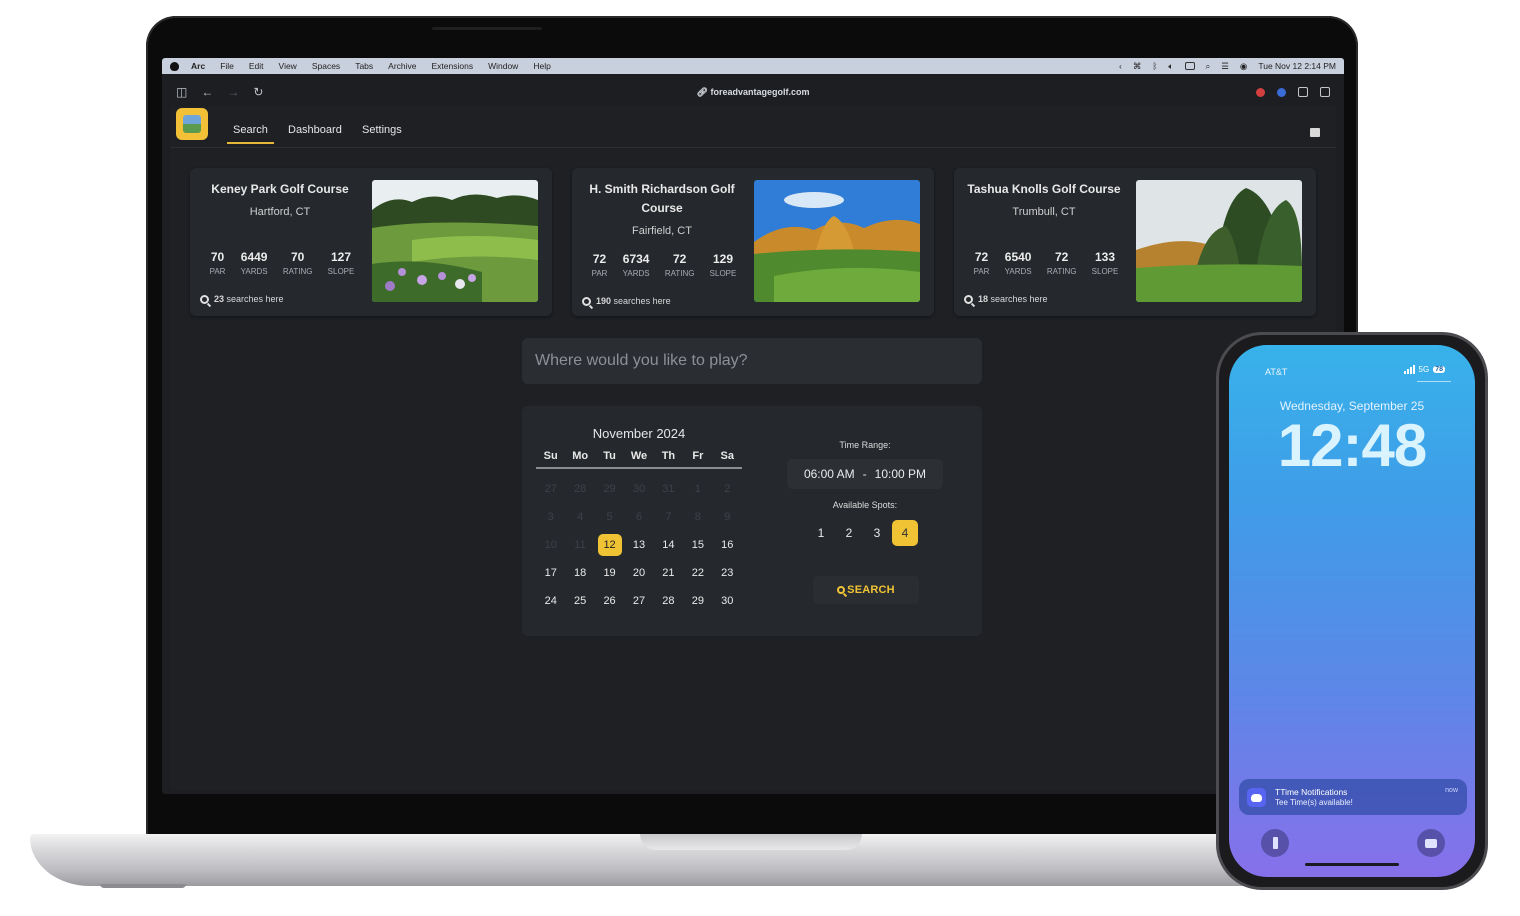 Image resolution: width=1520 pixels, height=916 pixels. What do you see at coordinates (1154, 66) in the screenshot?
I see `bluetooth-icon: ᛒ` at bounding box center [1154, 66].